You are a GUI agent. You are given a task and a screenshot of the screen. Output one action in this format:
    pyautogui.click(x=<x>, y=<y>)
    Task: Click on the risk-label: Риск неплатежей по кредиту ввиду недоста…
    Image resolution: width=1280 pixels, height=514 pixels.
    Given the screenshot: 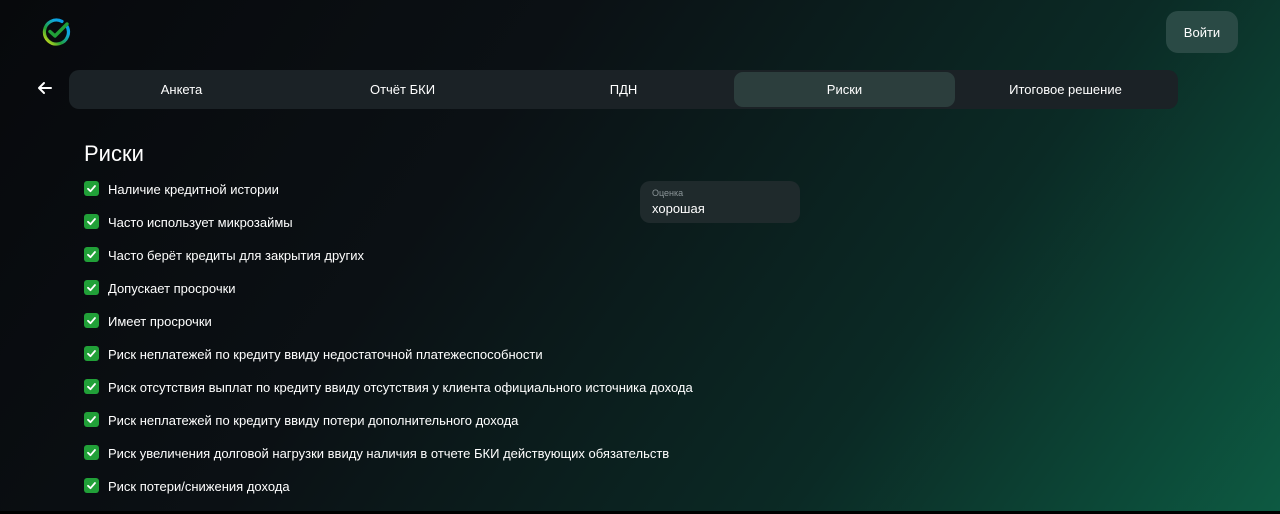 What is the action you would take?
    pyautogui.click(x=325, y=354)
    